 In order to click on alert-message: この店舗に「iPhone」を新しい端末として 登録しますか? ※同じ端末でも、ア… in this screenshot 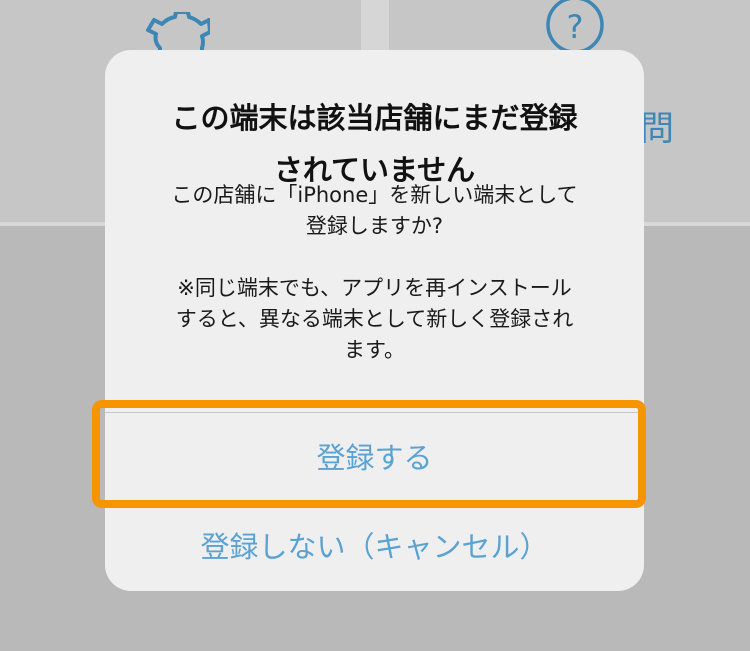, I will do `click(374, 272)`.